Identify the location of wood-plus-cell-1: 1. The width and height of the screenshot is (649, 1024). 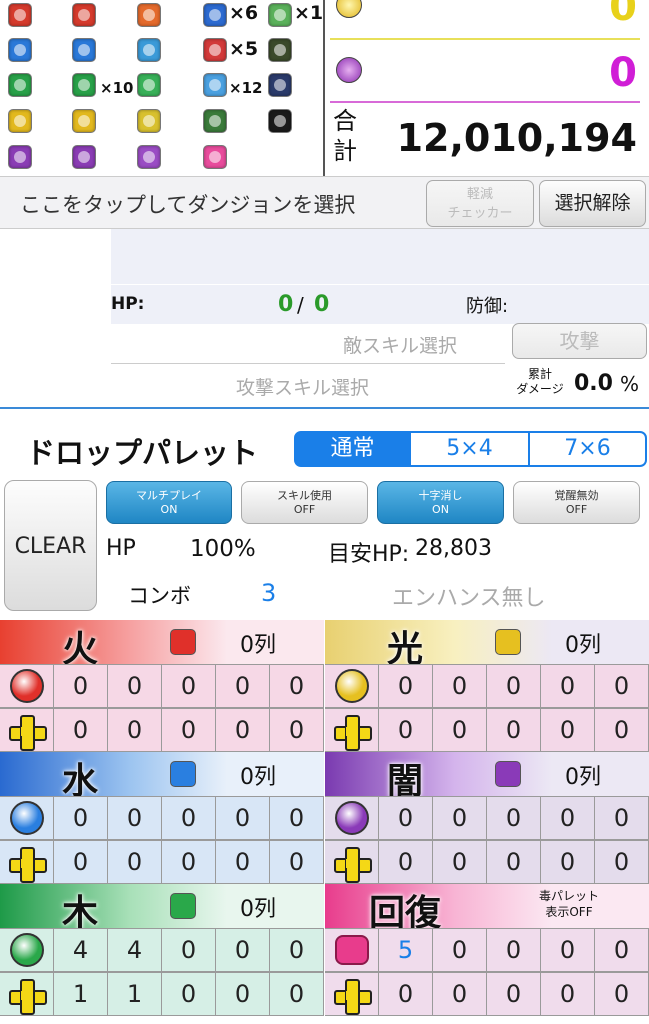
(81, 994).